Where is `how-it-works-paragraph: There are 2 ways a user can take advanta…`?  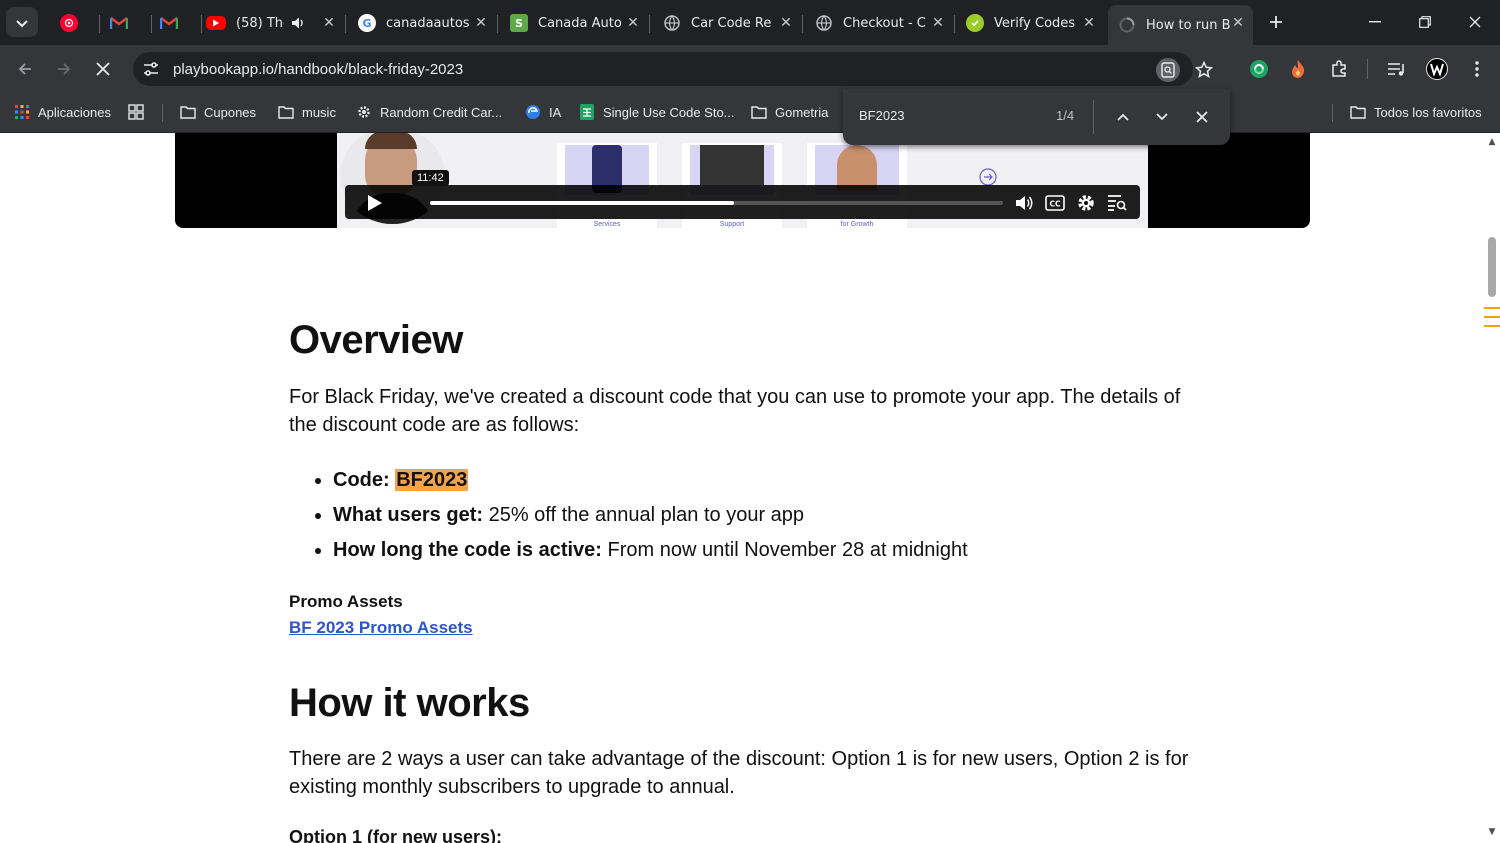 how-it-works-paragraph: There are 2 ways a user can take advanta… is located at coordinates (739, 773).